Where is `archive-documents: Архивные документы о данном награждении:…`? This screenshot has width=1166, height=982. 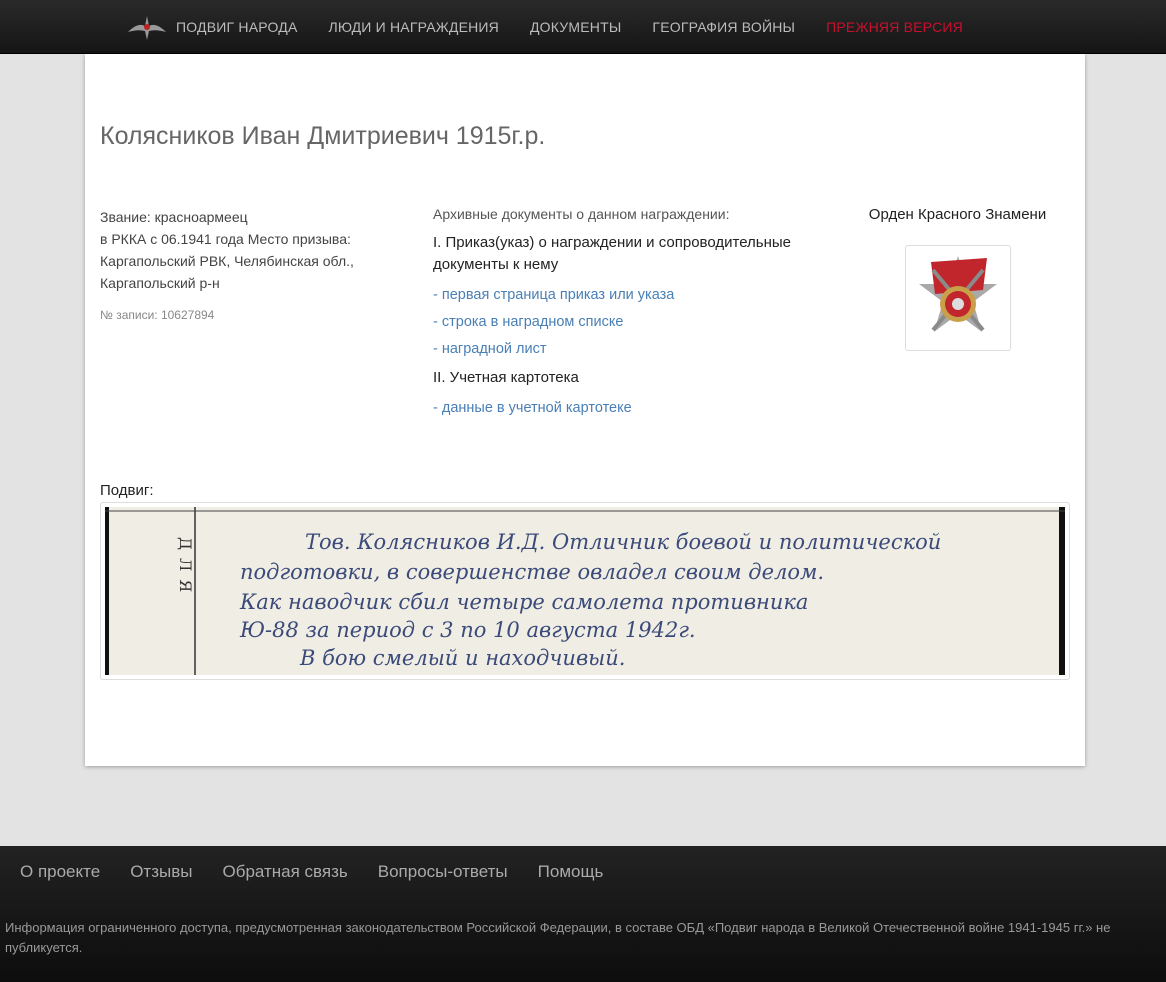
archive-documents: Архивные документы о данном награждении:… is located at coordinates (633, 311).